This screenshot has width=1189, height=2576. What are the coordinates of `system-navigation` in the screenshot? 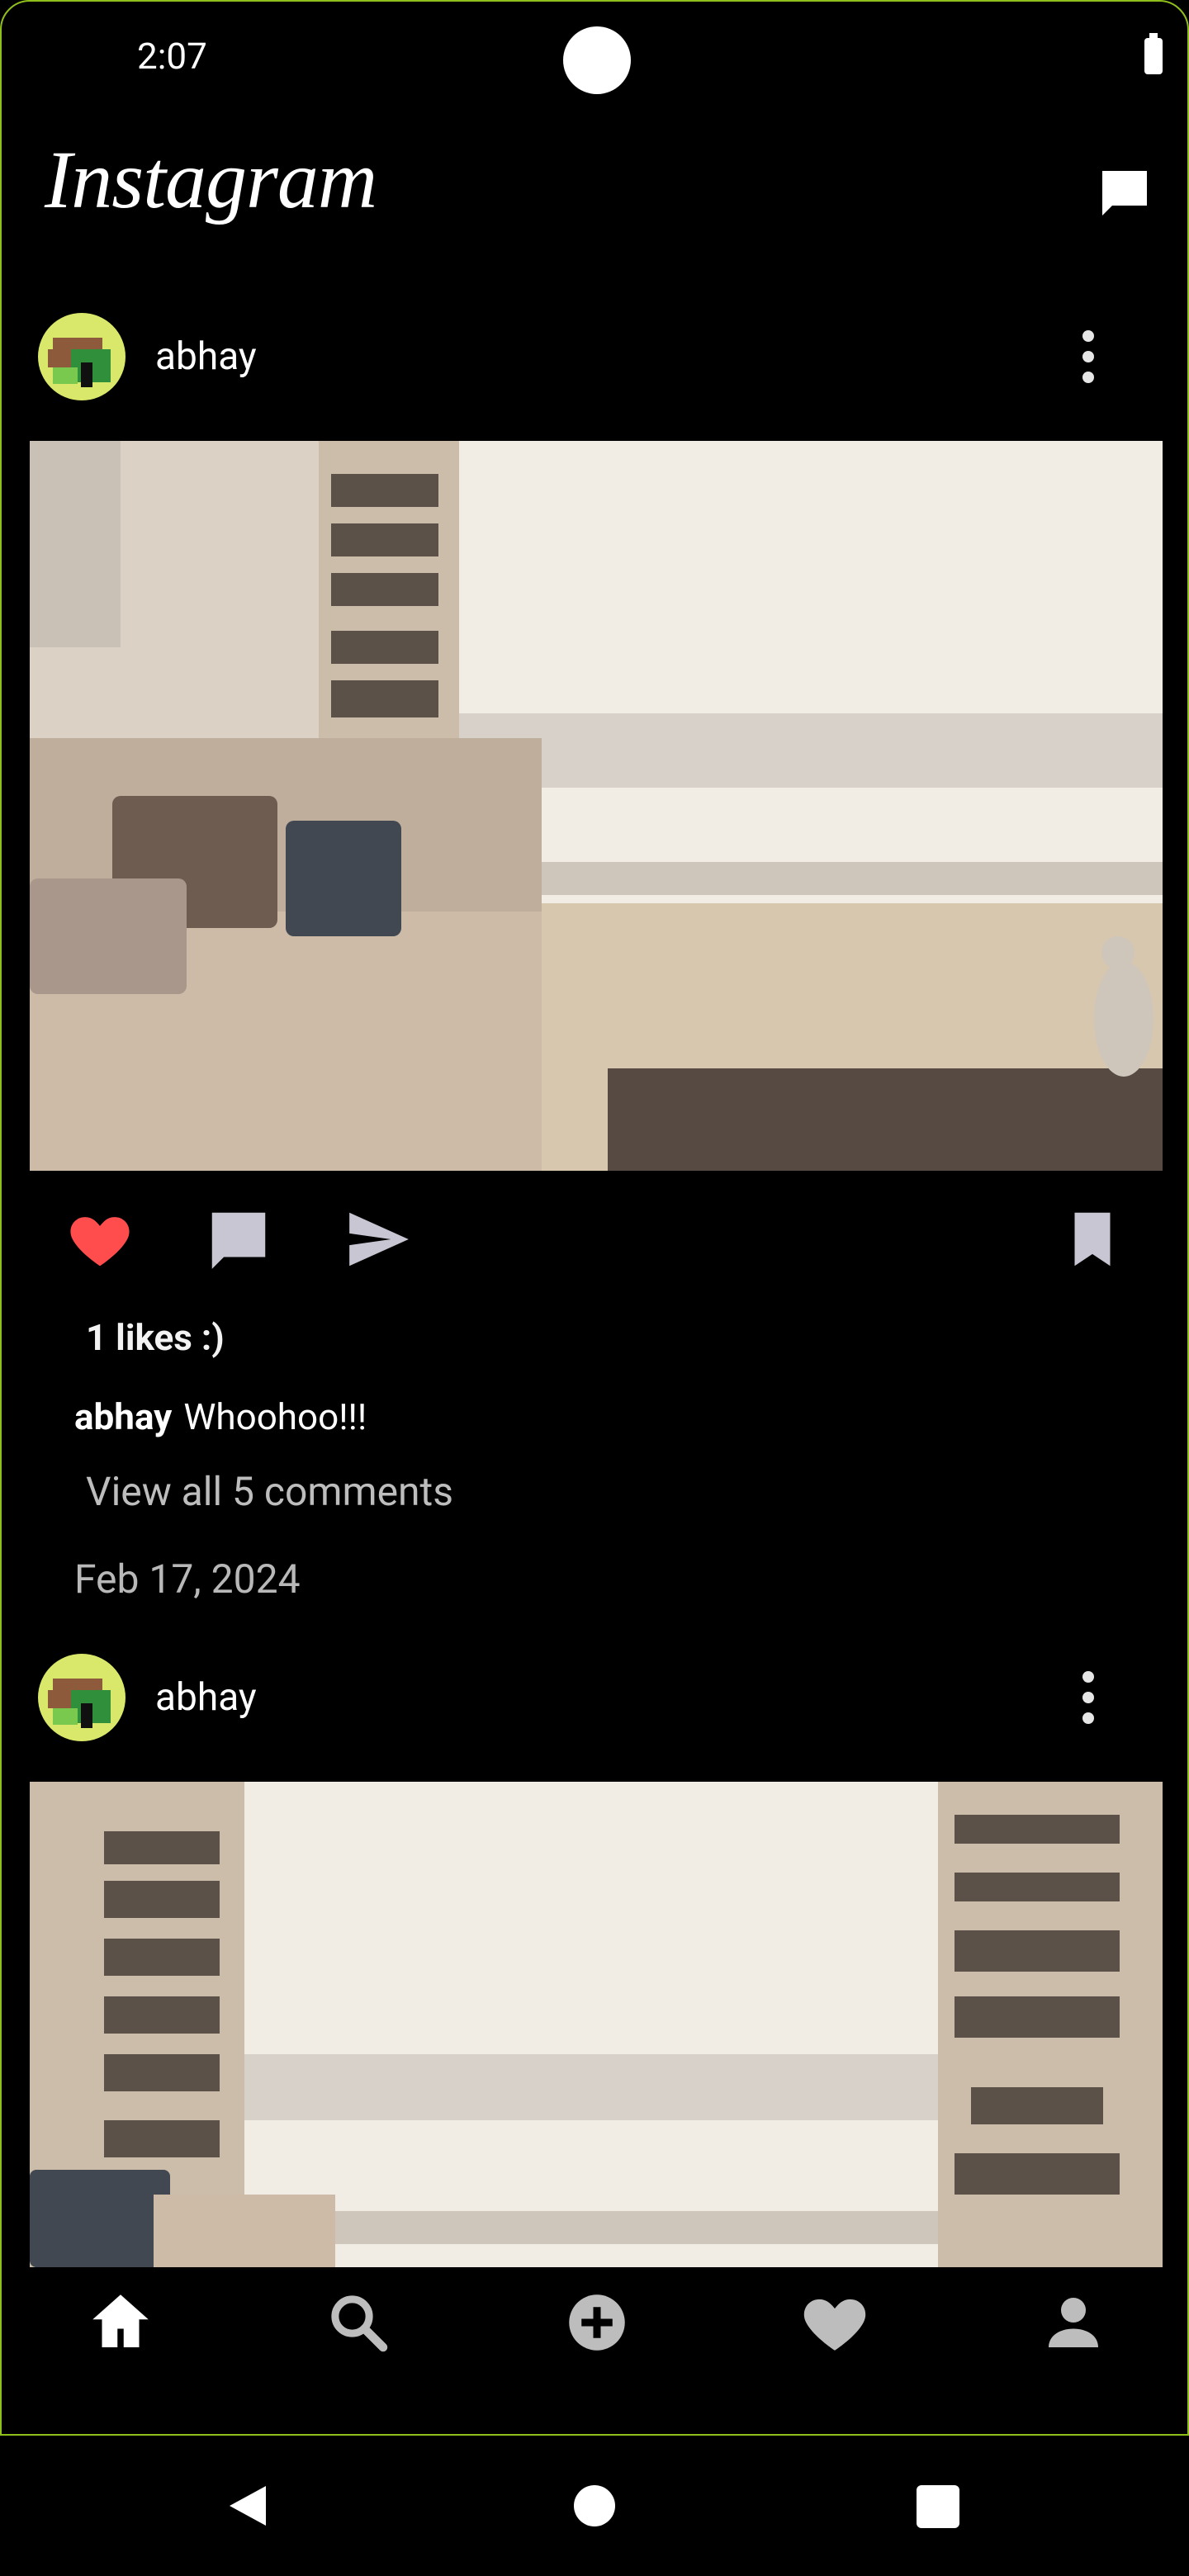 It's located at (594, 2506).